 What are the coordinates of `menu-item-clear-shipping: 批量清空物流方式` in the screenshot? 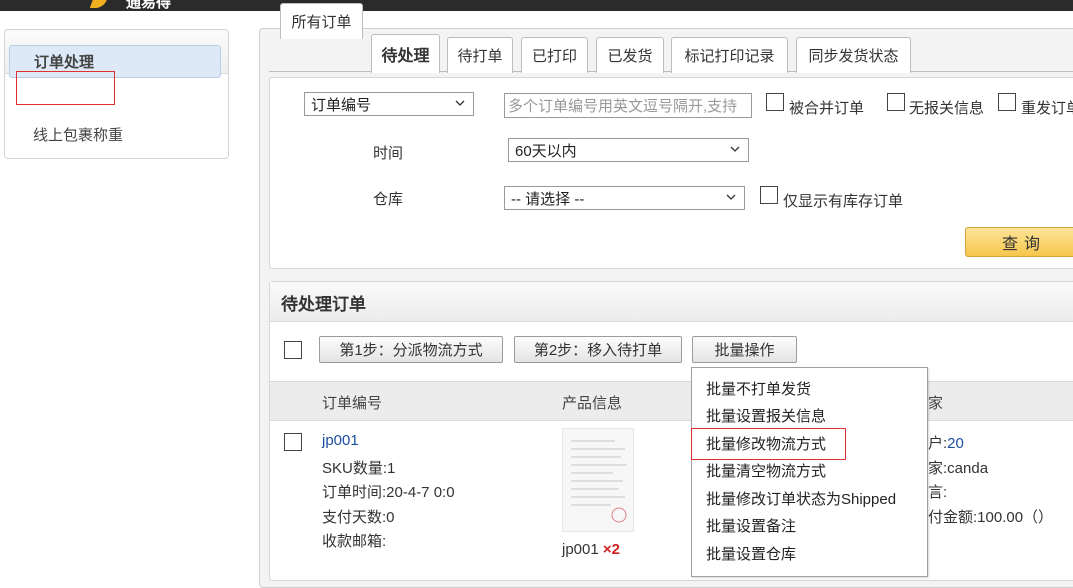 It's located at (766, 470).